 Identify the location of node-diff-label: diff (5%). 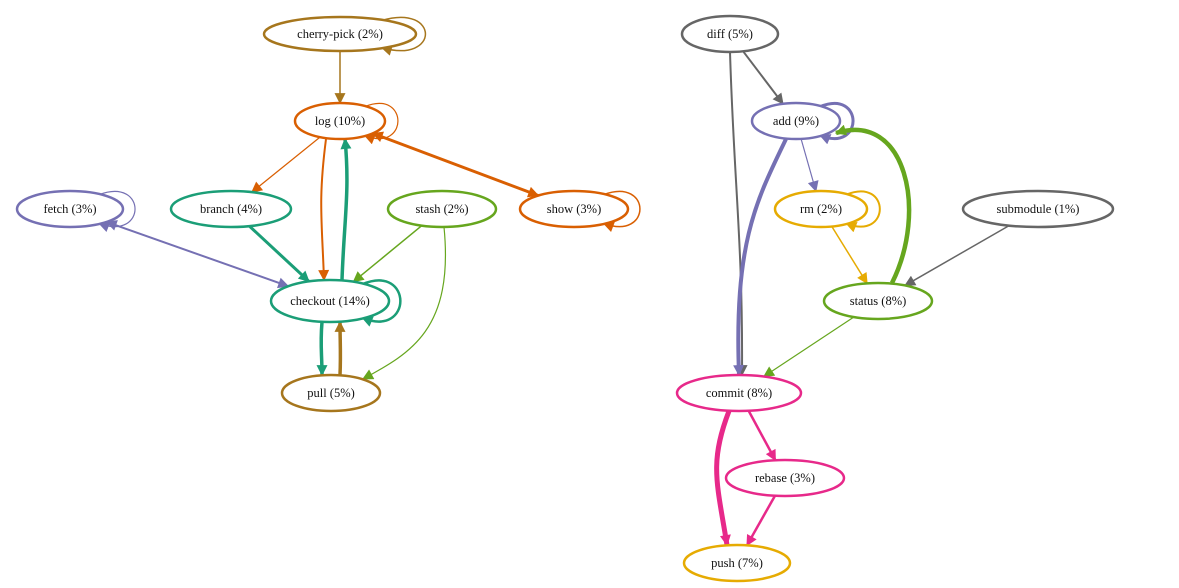
(730, 34).